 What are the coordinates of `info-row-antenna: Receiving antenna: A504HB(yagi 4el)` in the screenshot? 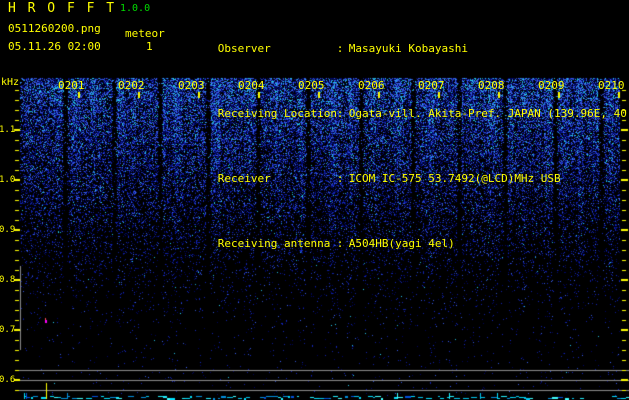 It's located at (403, 243).